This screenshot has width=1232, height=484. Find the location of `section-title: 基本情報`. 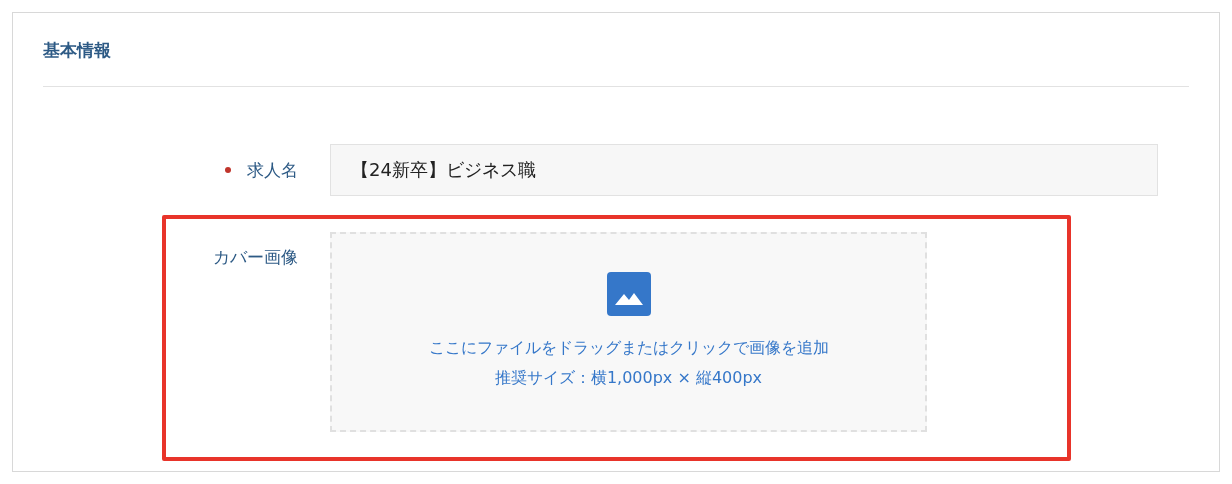

section-title: 基本情報 is located at coordinates (77, 50).